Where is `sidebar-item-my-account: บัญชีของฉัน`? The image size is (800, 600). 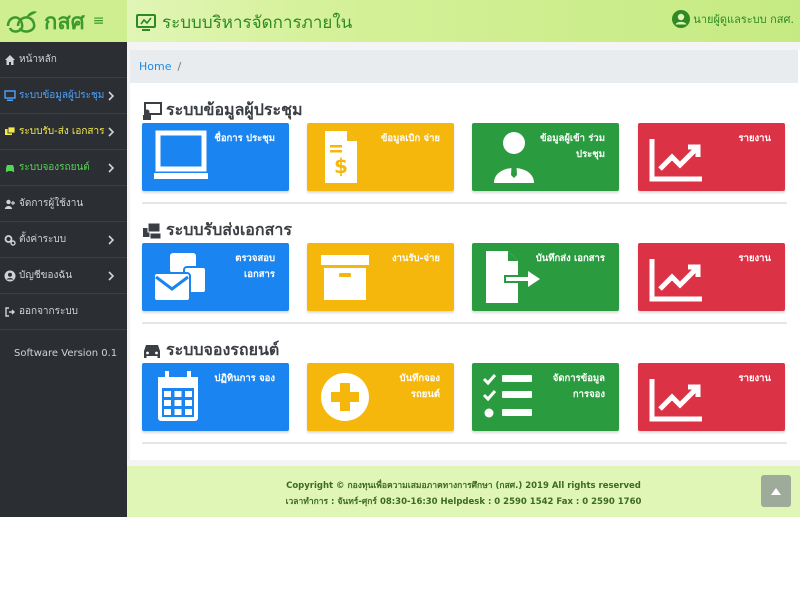 sidebar-item-my-account: บัญชีของฉัน is located at coordinates (63, 276).